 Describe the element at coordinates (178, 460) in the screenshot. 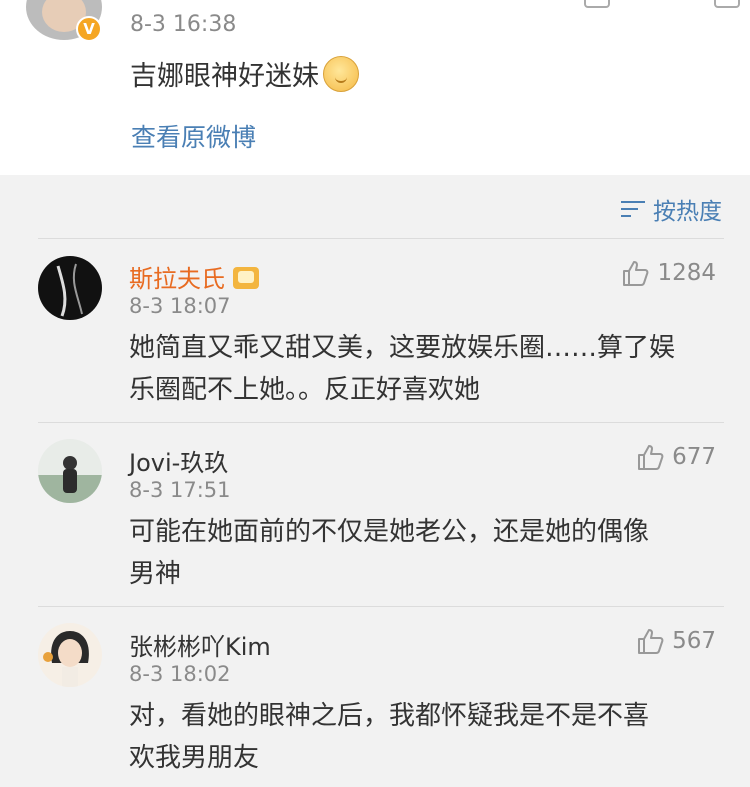

I see `commenter-name: Jovi-玖玖` at that location.